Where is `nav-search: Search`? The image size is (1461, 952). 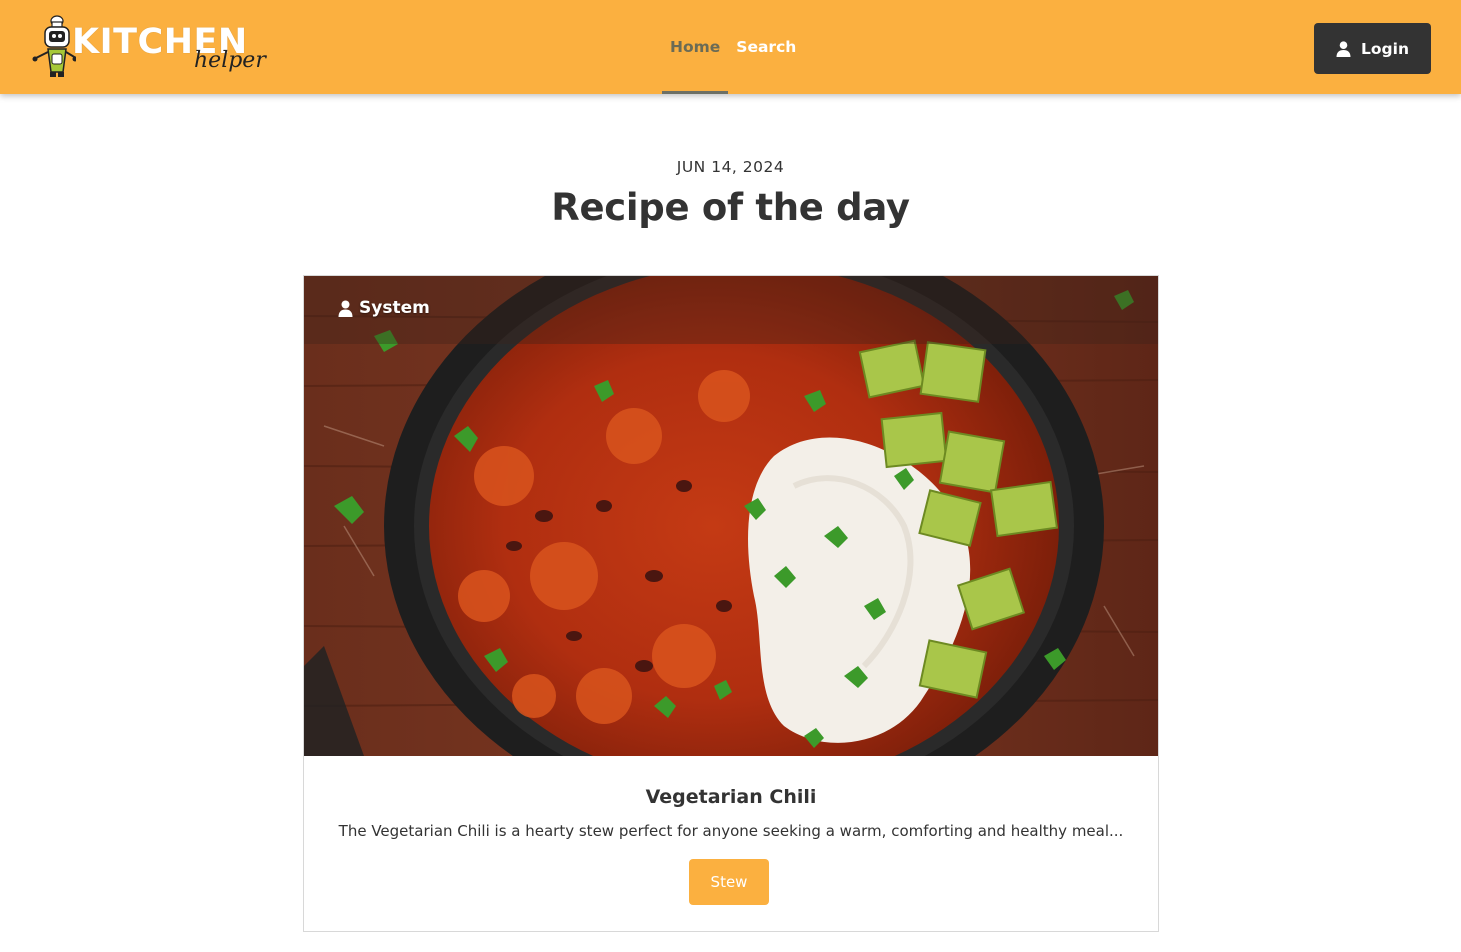 nav-search: Search is located at coordinates (766, 47).